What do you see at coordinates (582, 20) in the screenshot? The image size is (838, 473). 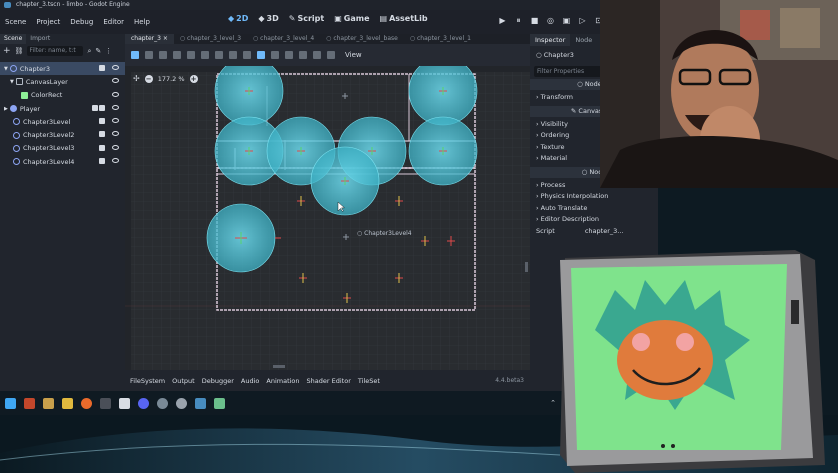 I see `play-scene-icon: ▷` at bounding box center [582, 20].